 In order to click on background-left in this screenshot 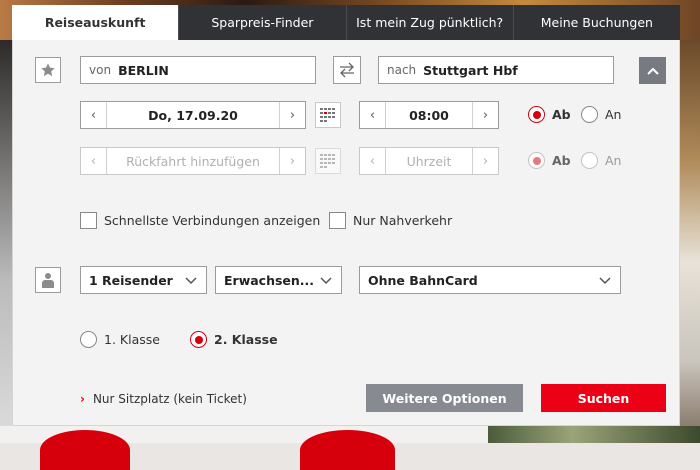, I will do `click(6, 241)`.